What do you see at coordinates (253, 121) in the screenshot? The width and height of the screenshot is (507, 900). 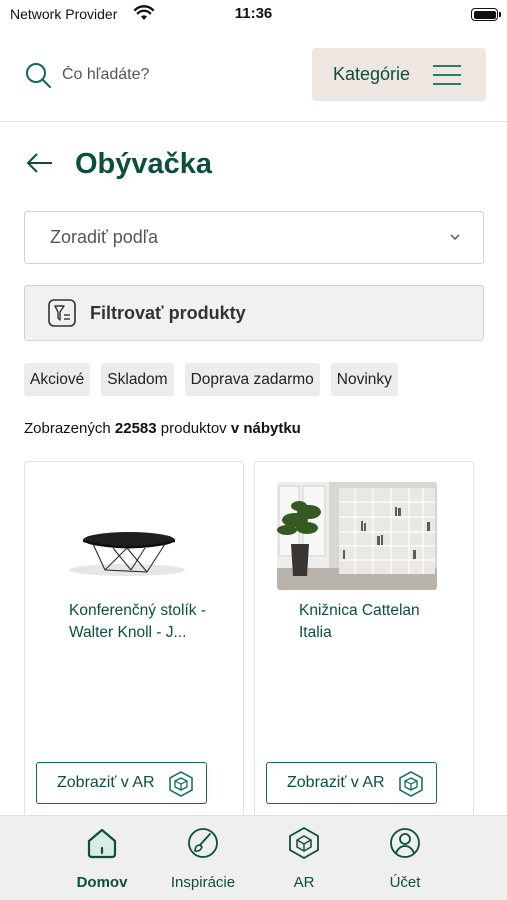 I see `header-divider` at bounding box center [253, 121].